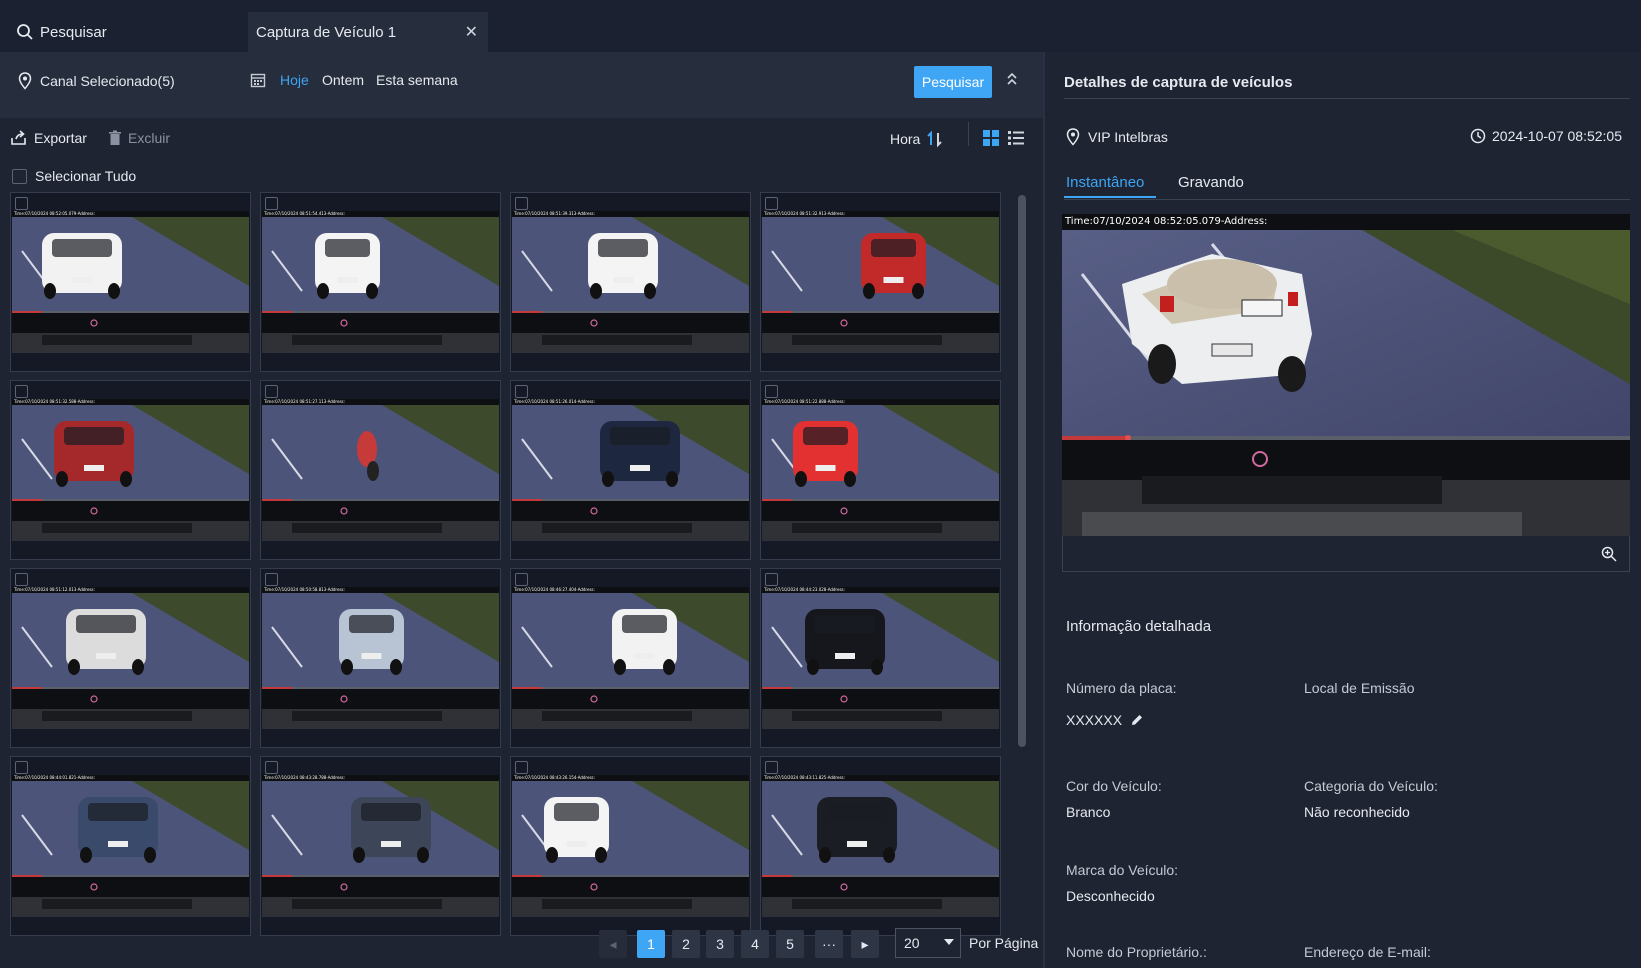 The width and height of the screenshot is (1641, 968). What do you see at coordinates (417, 80) in the screenshot?
I see `filter-this-week: Esta semana` at bounding box center [417, 80].